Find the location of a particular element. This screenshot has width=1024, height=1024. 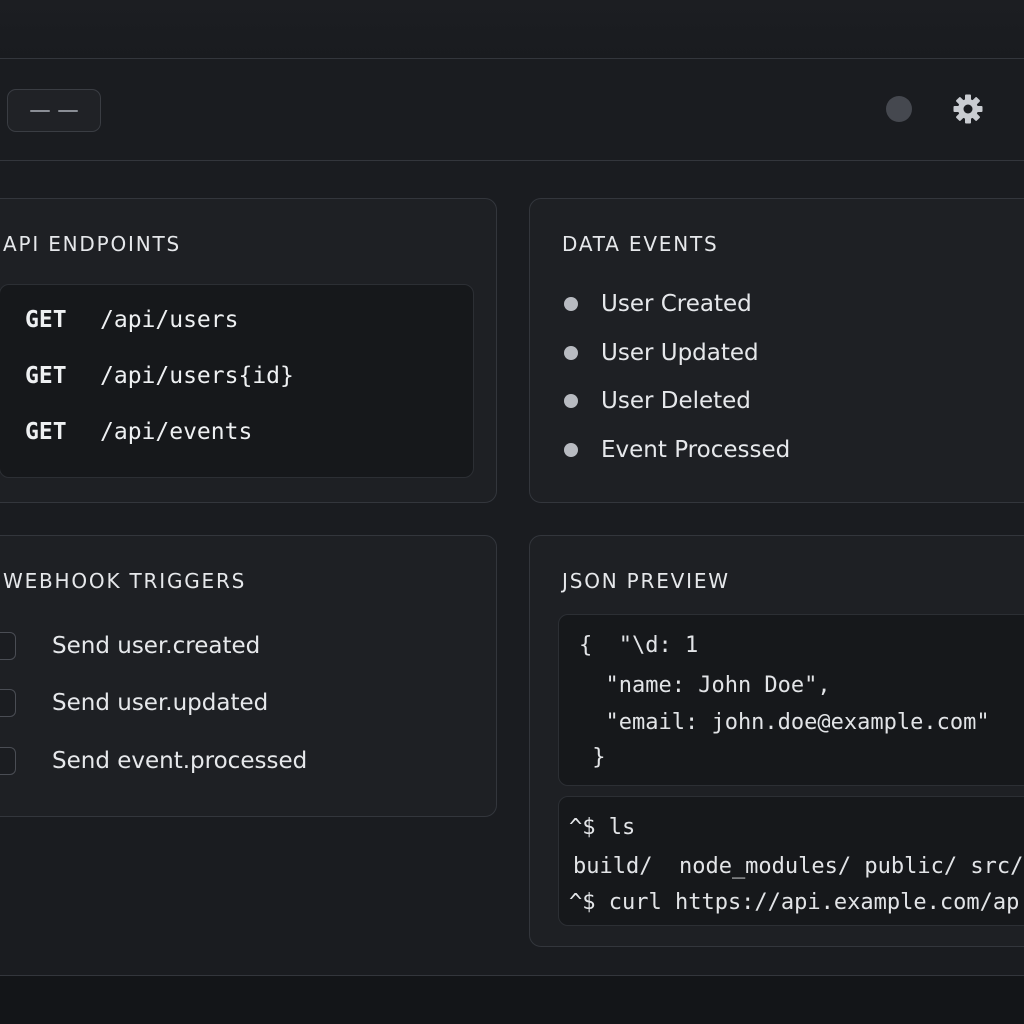

status-dot-icon is located at coordinates (899, 109).